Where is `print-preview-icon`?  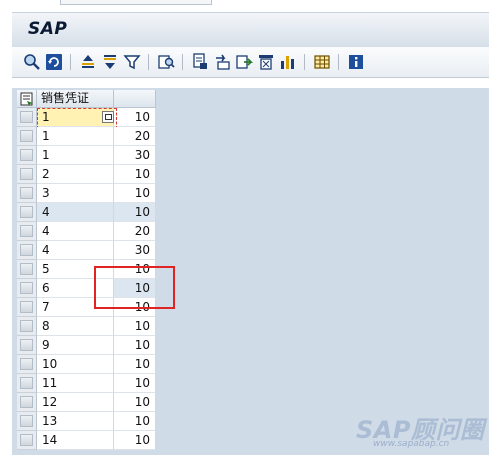 print-preview-icon is located at coordinates (200, 62).